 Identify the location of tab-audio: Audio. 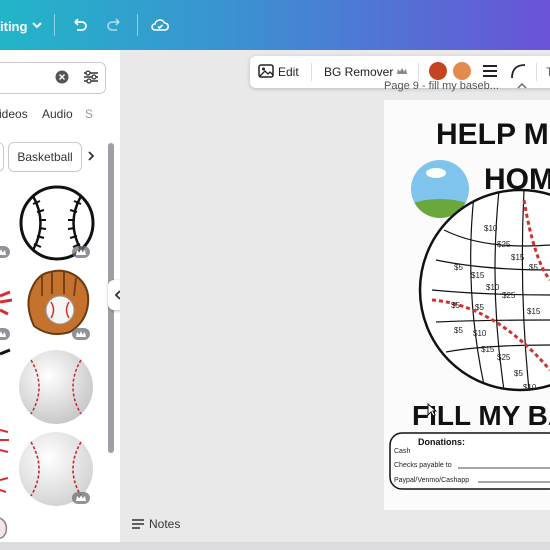
(57, 114).